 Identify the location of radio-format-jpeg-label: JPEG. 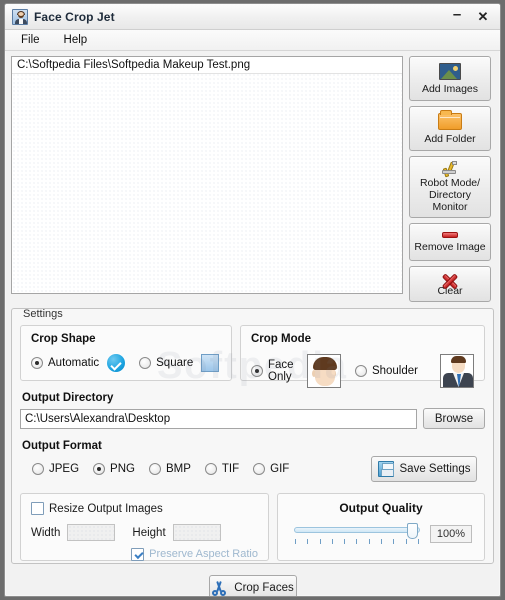
(64, 469).